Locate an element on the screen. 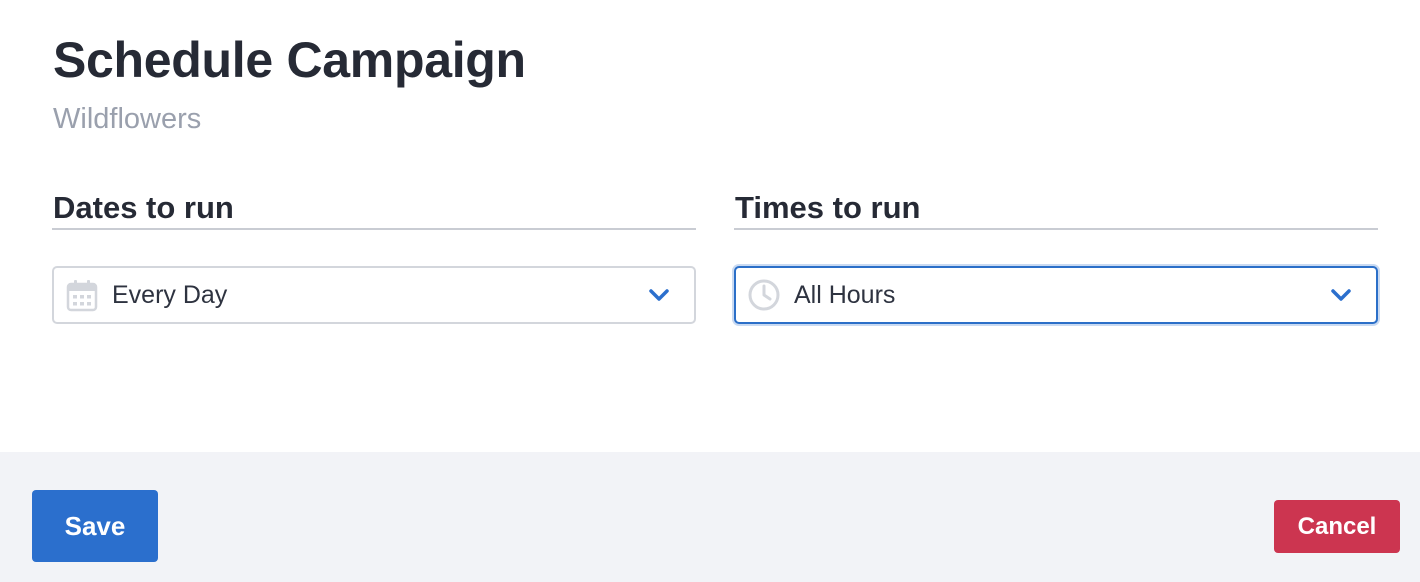 This screenshot has height=582, width=1420. dates-select-value: Every Day is located at coordinates (170, 295).